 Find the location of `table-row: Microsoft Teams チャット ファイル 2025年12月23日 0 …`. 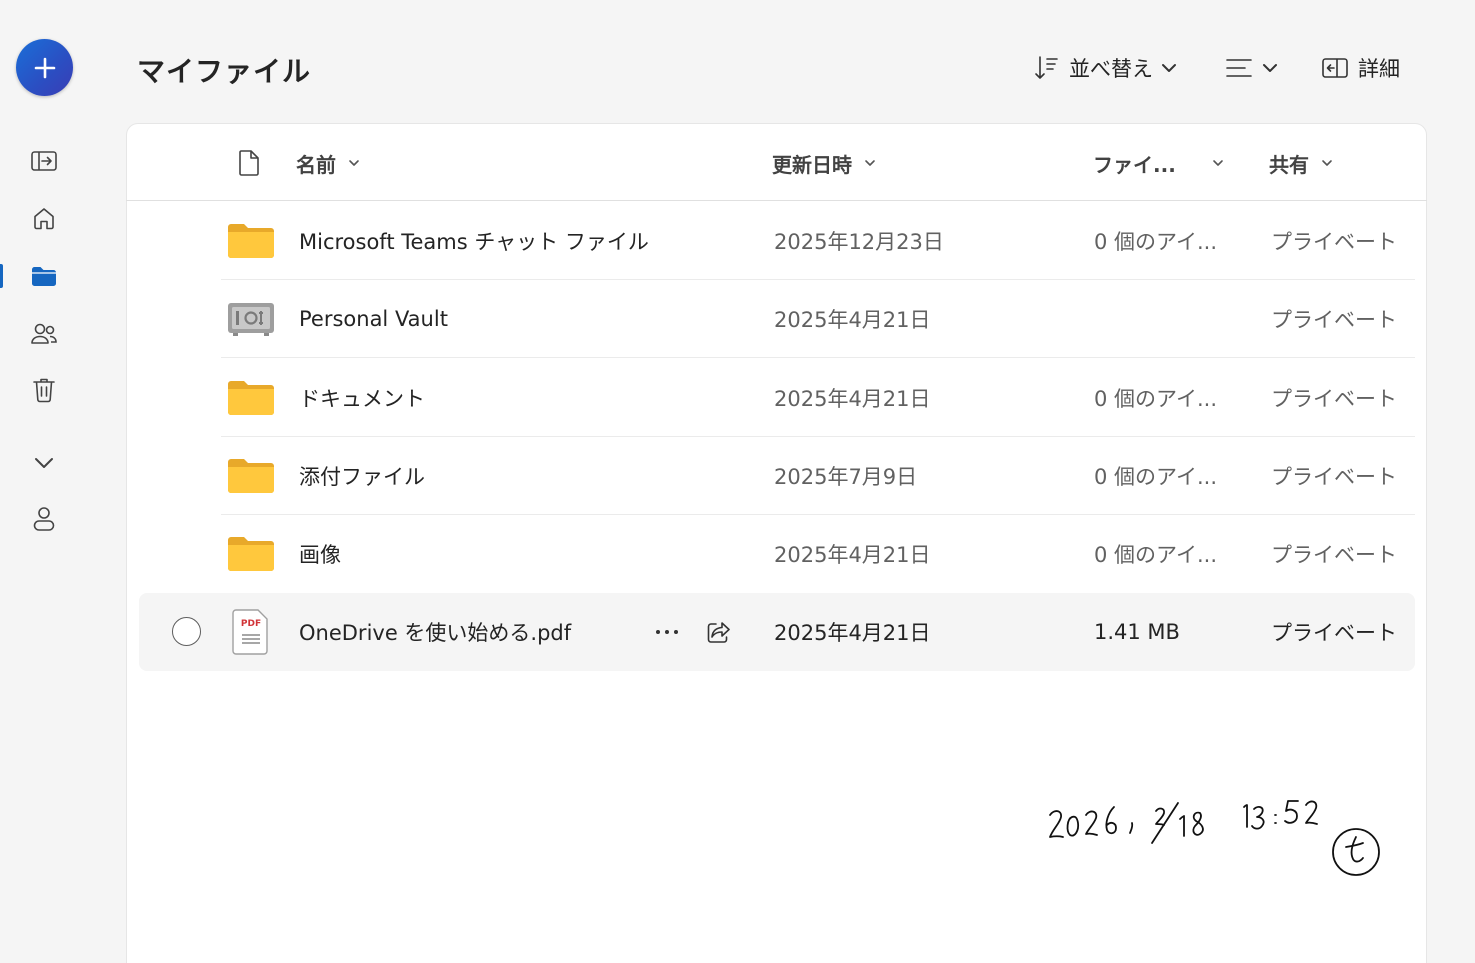

table-row: Microsoft Teams チャット ファイル 2025年12月23日 0 … is located at coordinates (777, 241).